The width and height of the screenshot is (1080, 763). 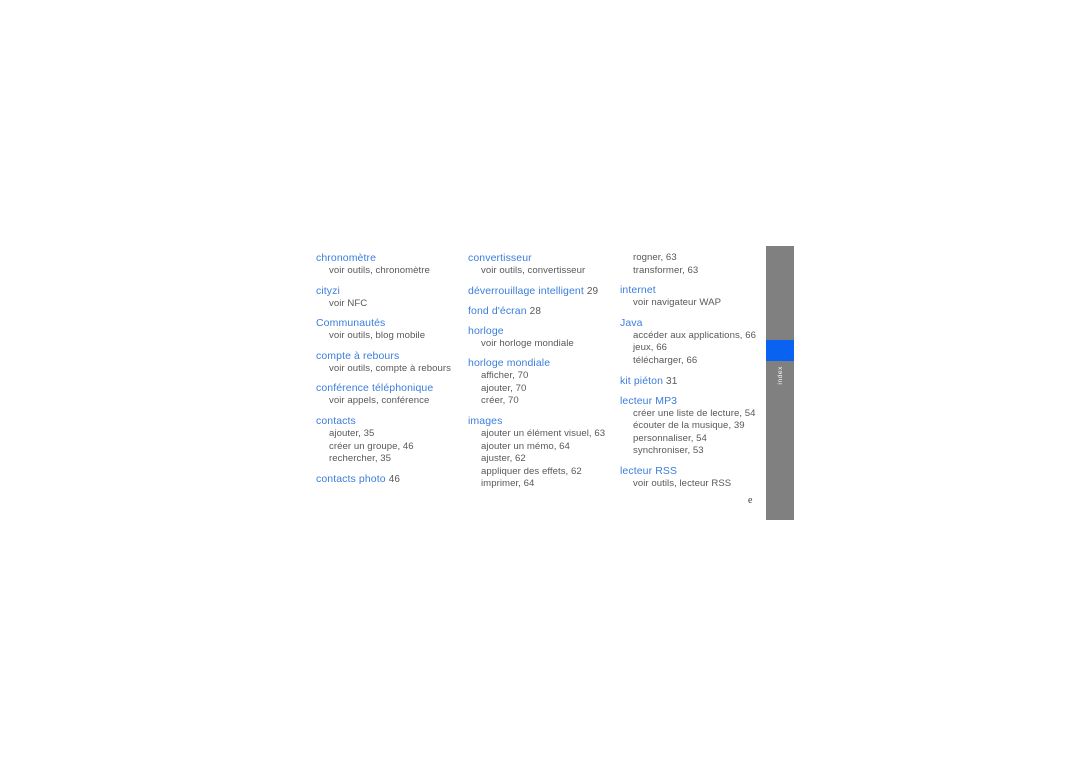 What do you see at coordinates (695, 336) in the screenshot?
I see `index-subentry: accéder aux applications, 66` at bounding box center [695, 336].